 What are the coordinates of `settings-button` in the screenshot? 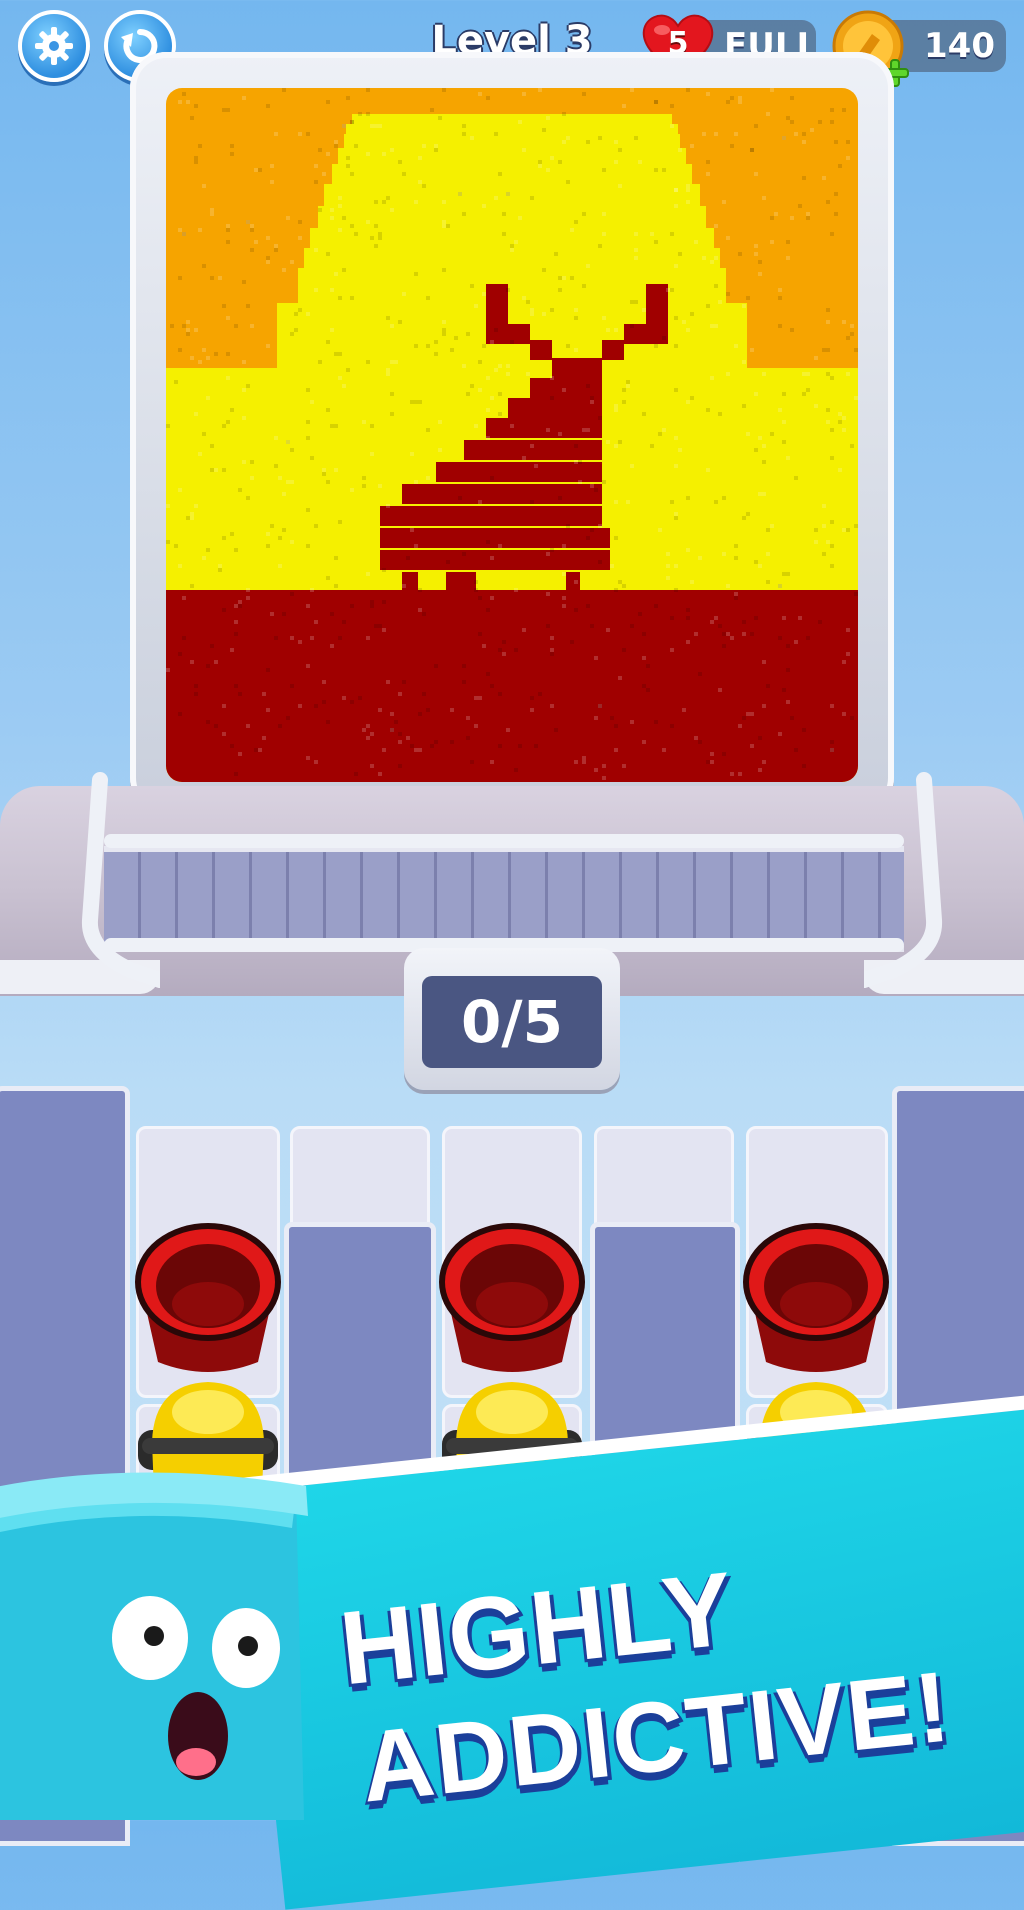 It's located at (54, 46).